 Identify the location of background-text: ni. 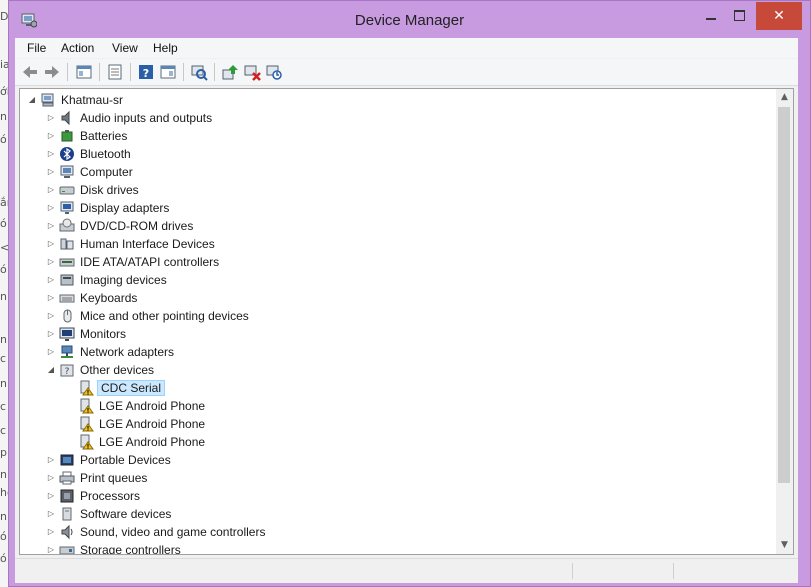
(4, 339).